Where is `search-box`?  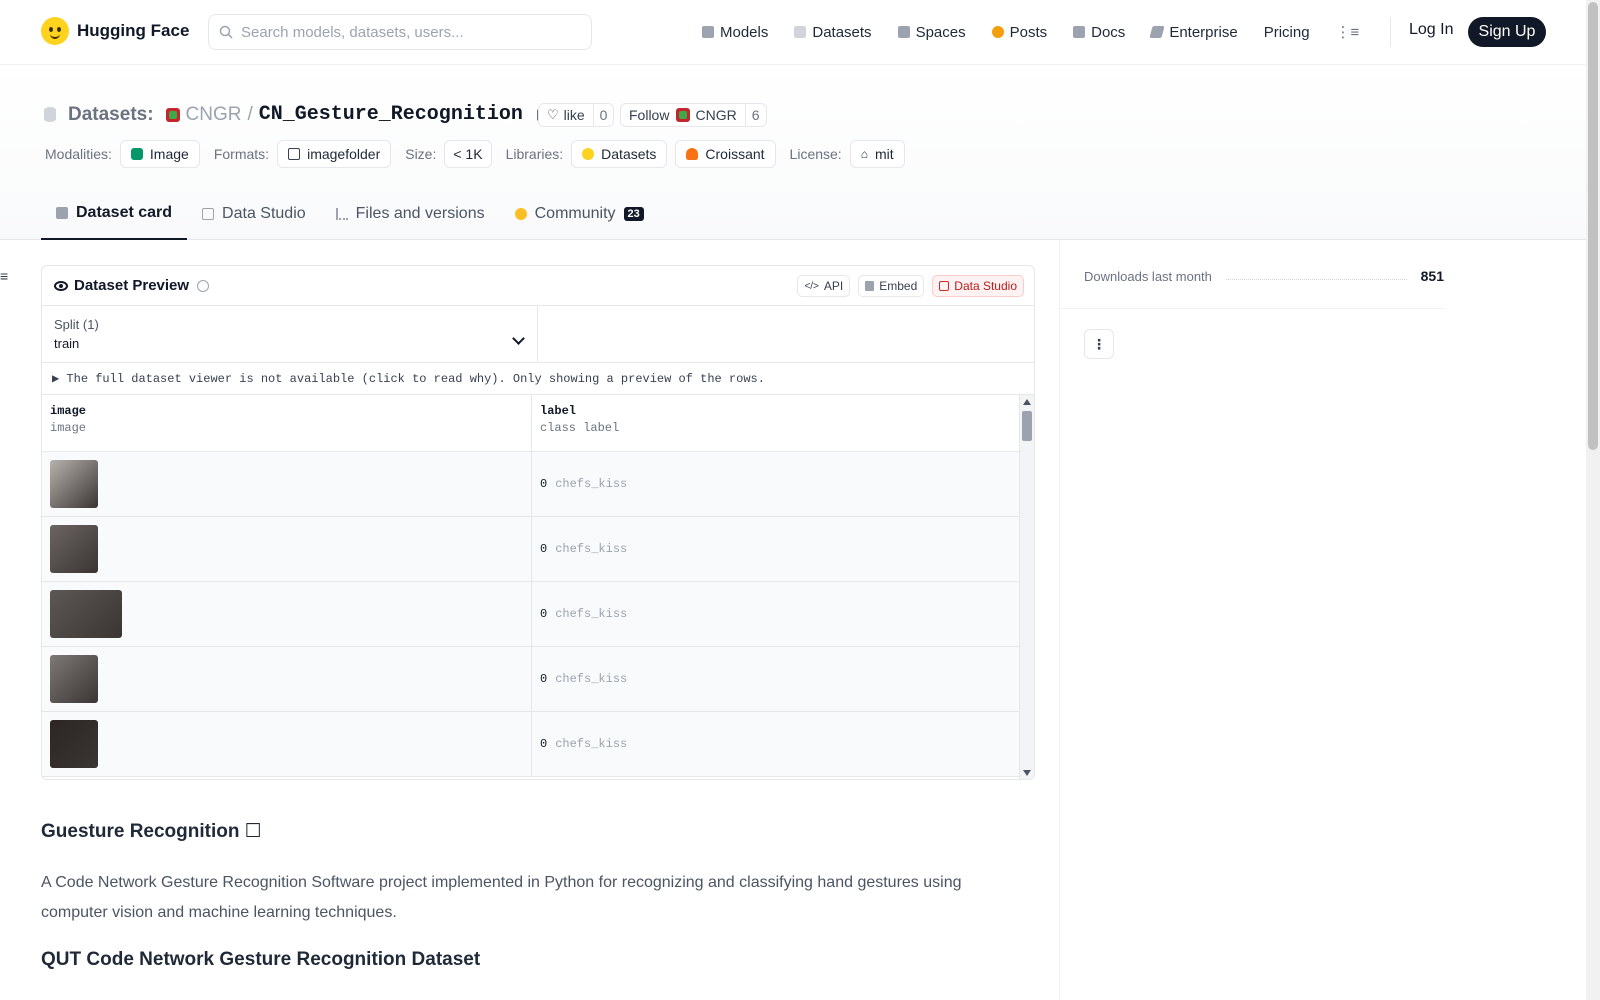 search-box is located at coordinates (400, 32).